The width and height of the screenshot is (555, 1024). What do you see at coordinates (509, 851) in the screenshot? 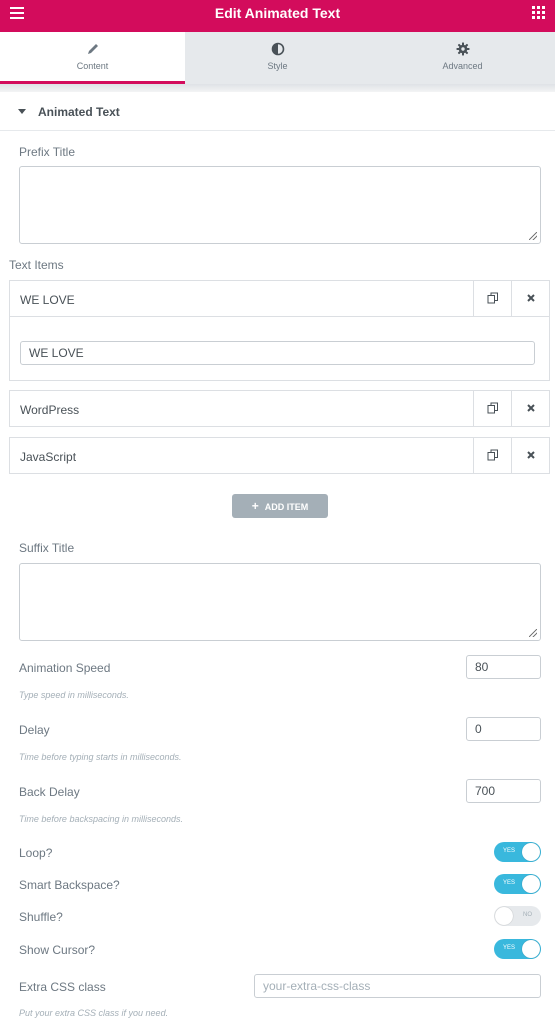
I see `loop-switch-text: YES` at bounding box center [509, 851].